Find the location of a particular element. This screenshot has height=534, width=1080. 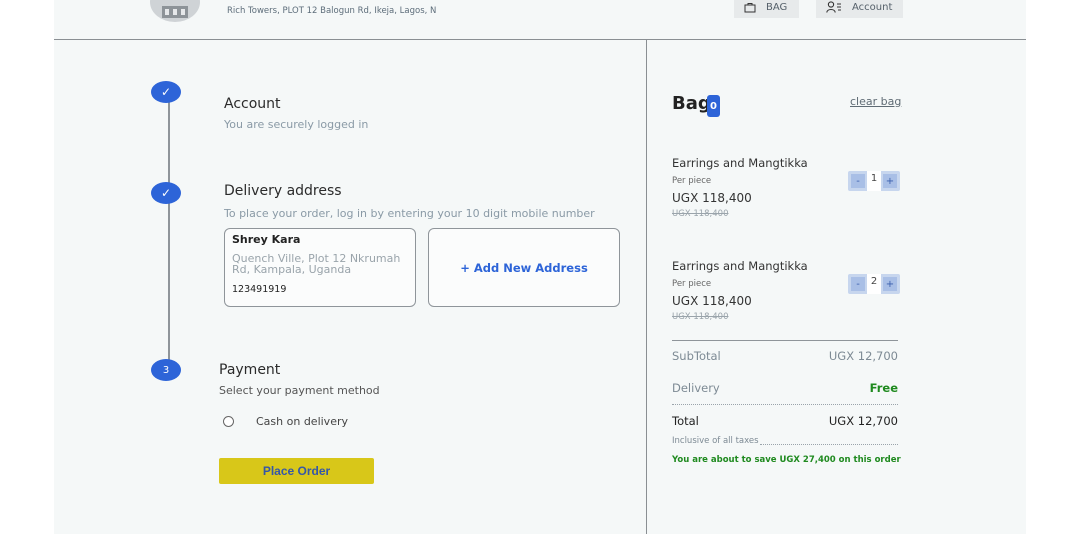

bag-count-badge: 0 is located at coordinates (713, 106).